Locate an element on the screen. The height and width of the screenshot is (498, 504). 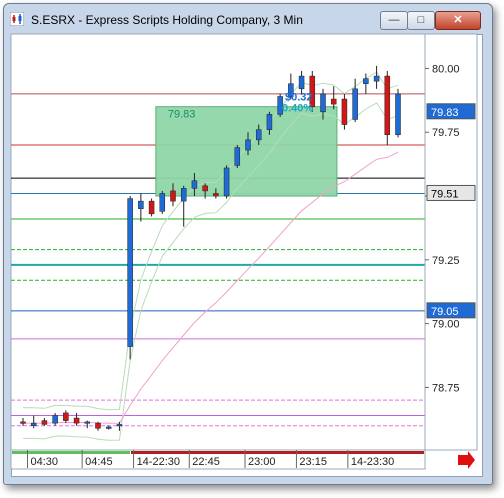
session-bar-regular is located at coordinates (277, 452).